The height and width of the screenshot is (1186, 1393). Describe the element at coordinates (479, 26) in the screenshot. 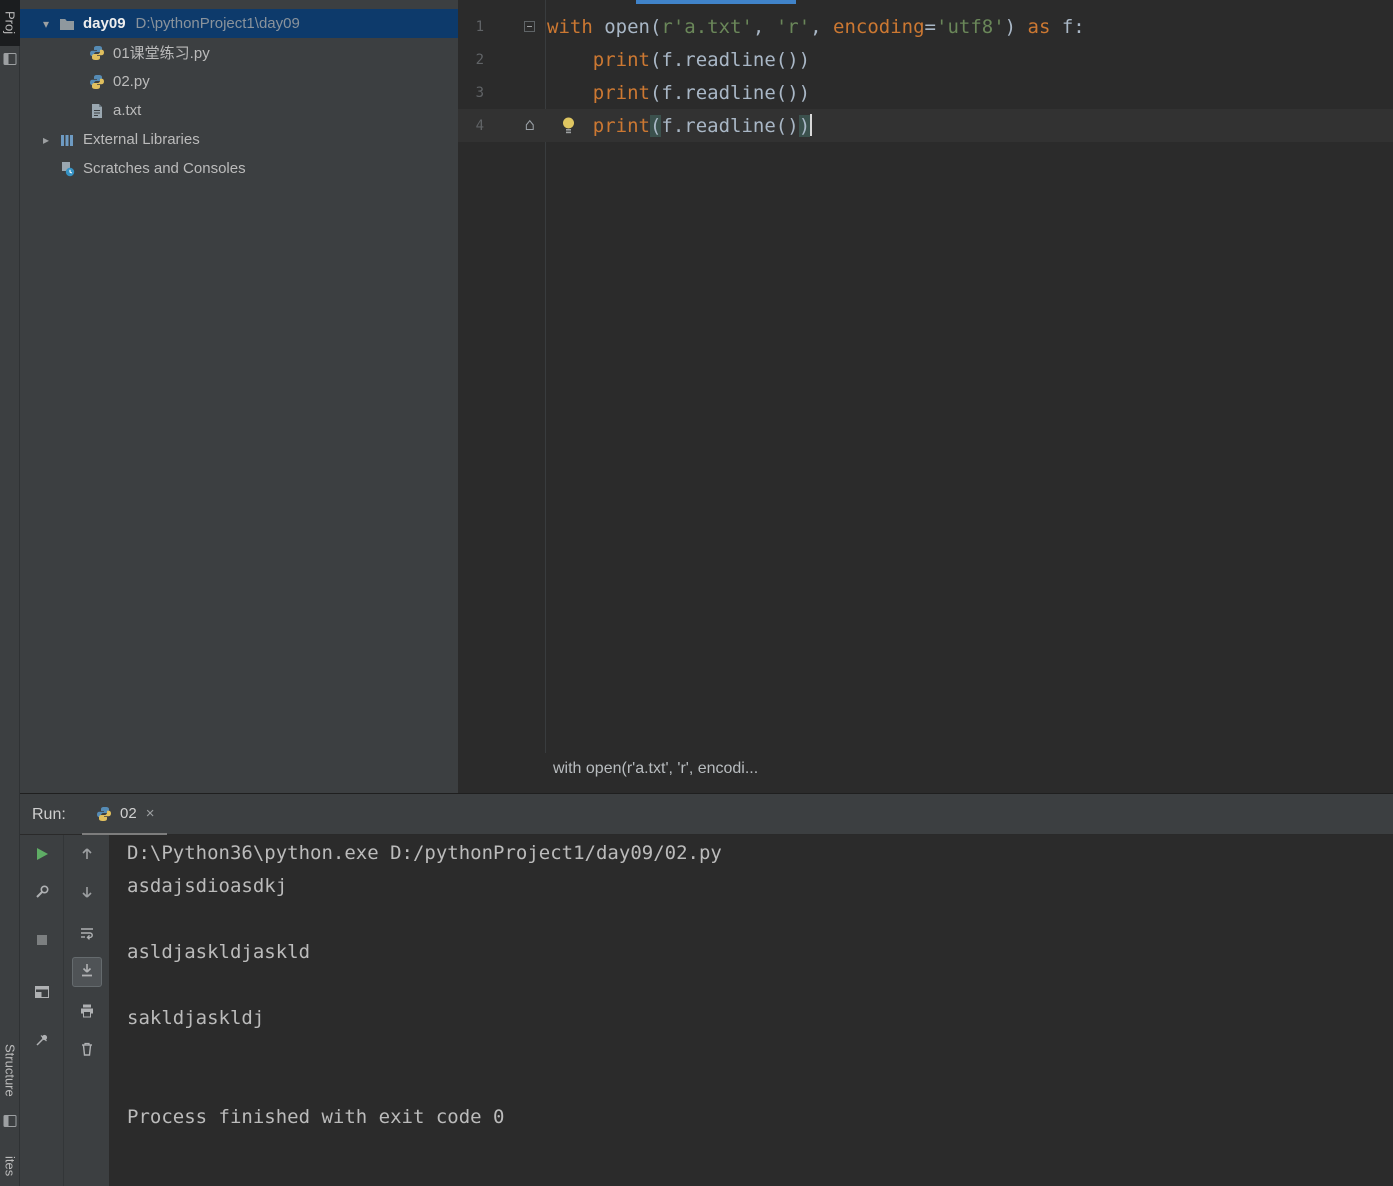

I see `line-number: 1` at that location.